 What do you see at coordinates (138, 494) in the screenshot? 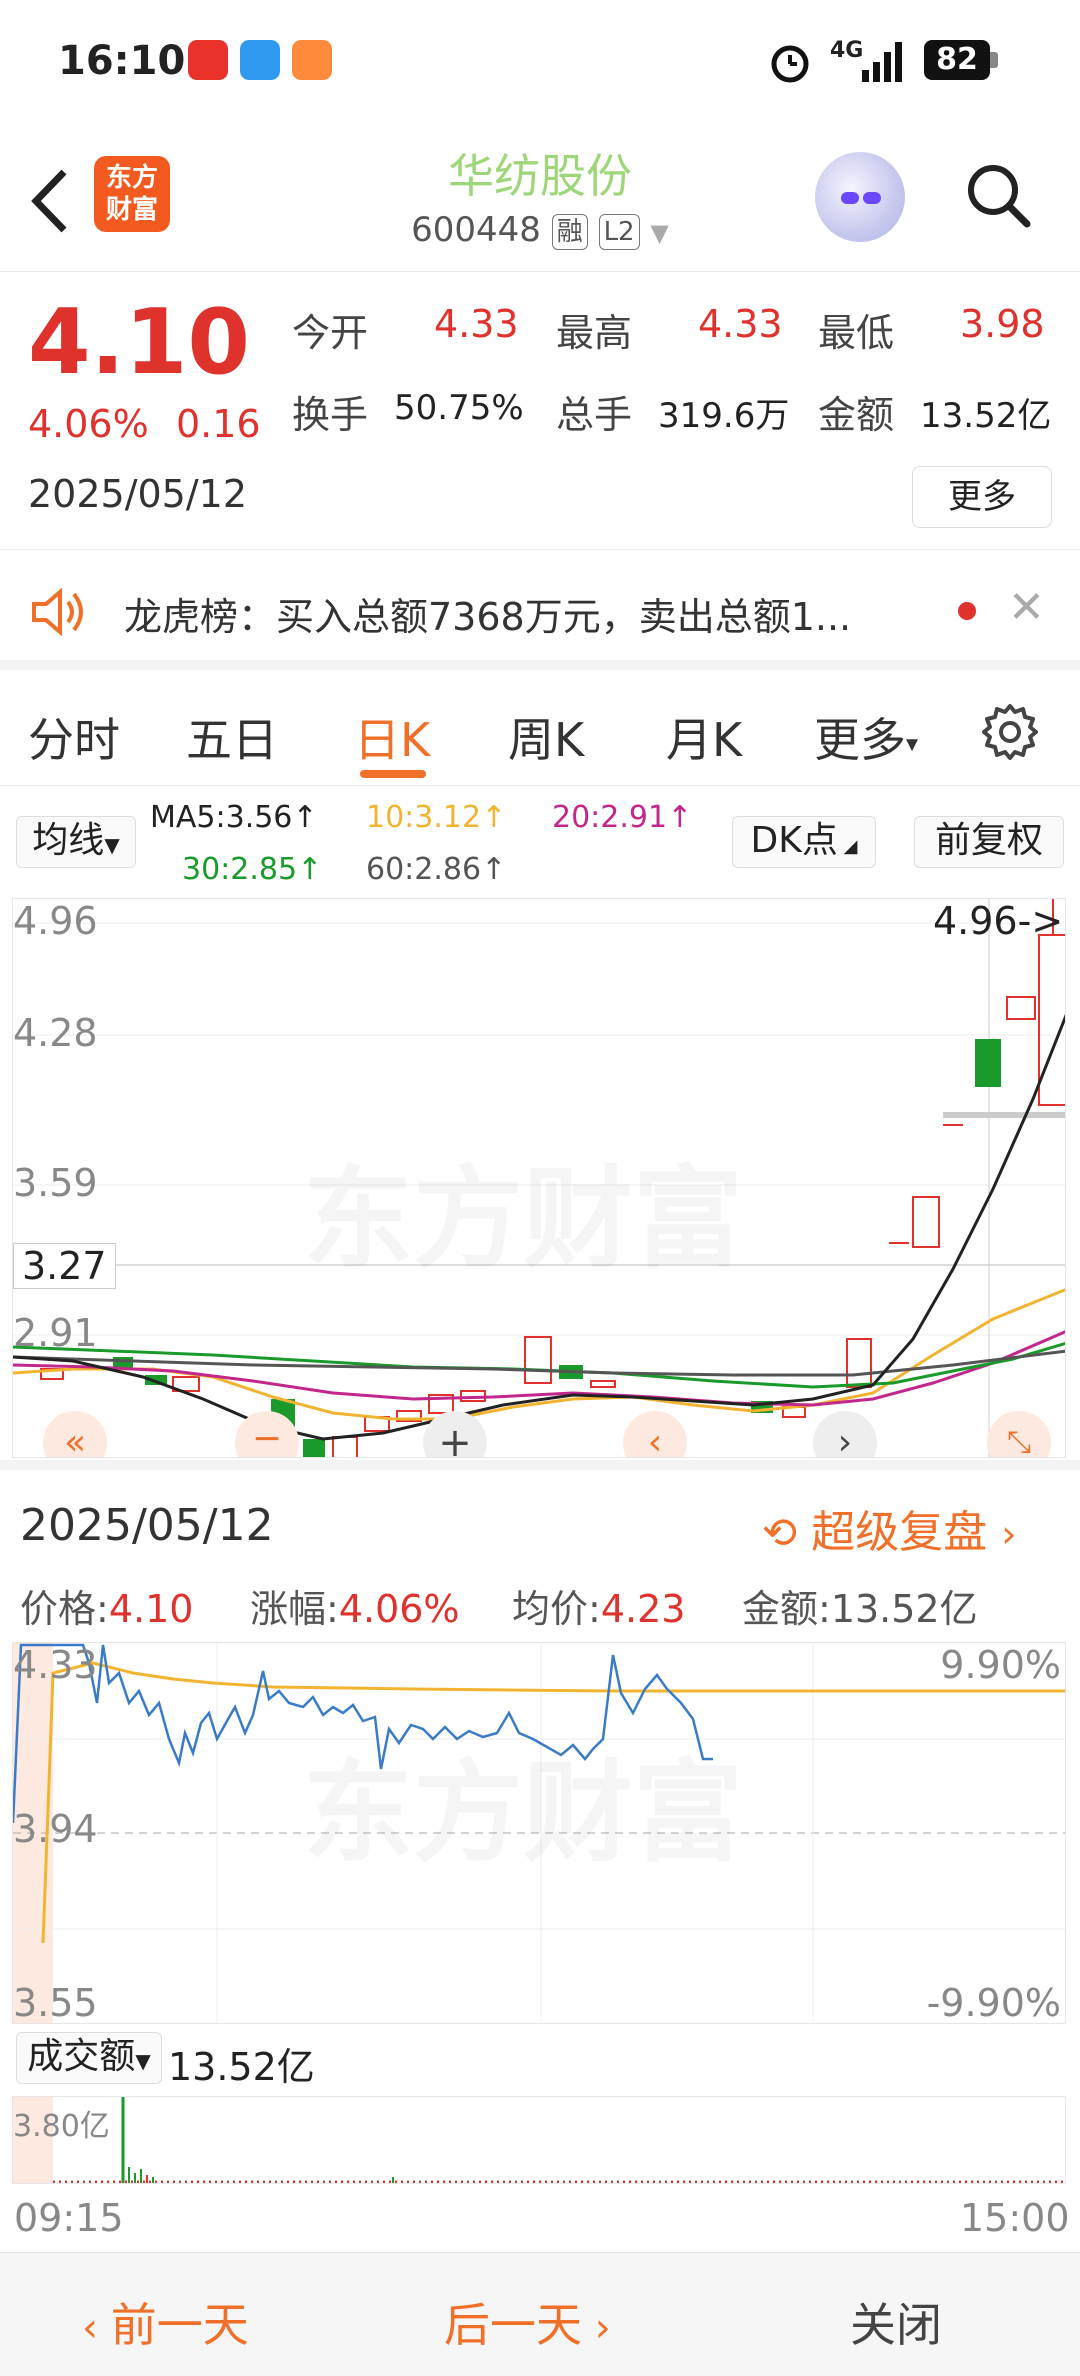
I see `quote-date: 2025/05/12` at bounding box center [138, 494].